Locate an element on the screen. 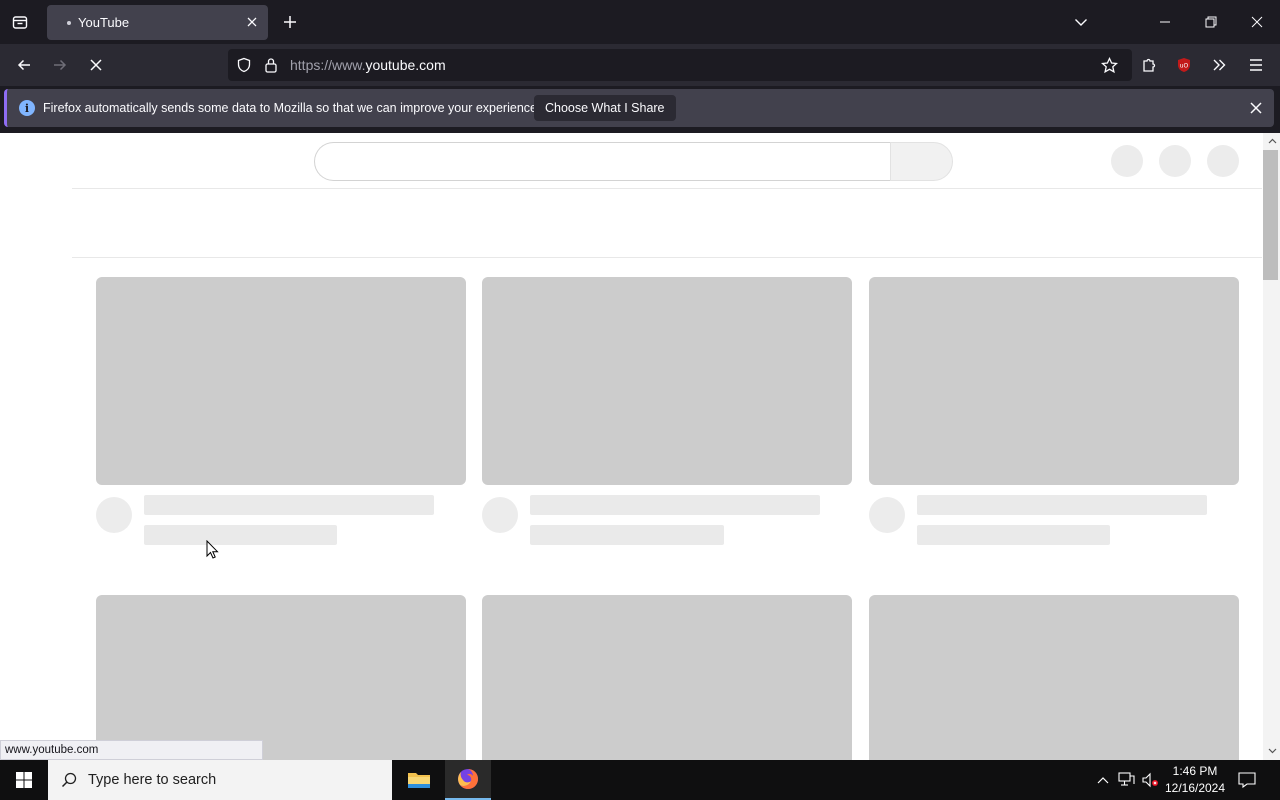  list-all-tabs-chevron-down-icon is located at coordinates (1081, 22).